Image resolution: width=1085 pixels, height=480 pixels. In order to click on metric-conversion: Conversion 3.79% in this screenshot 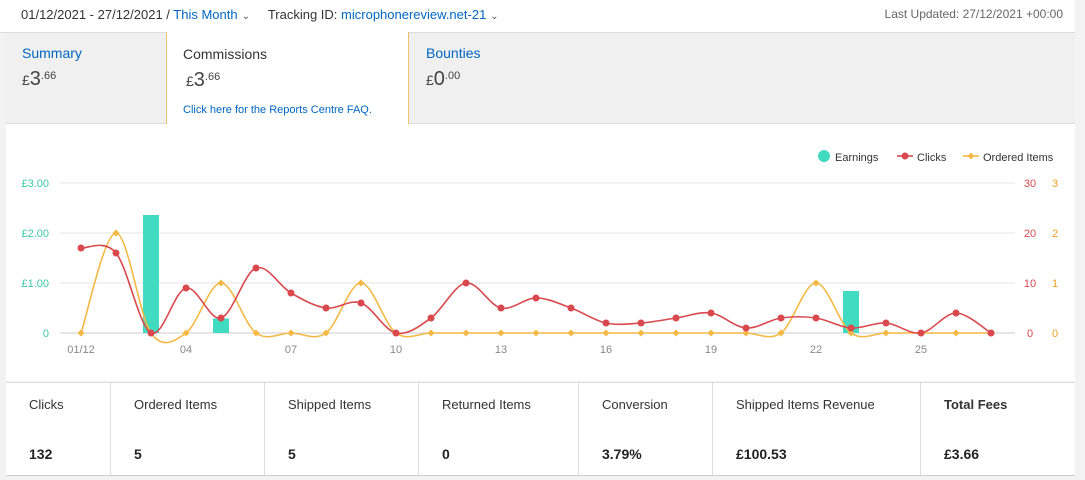, I will do `click(646, 429)`.